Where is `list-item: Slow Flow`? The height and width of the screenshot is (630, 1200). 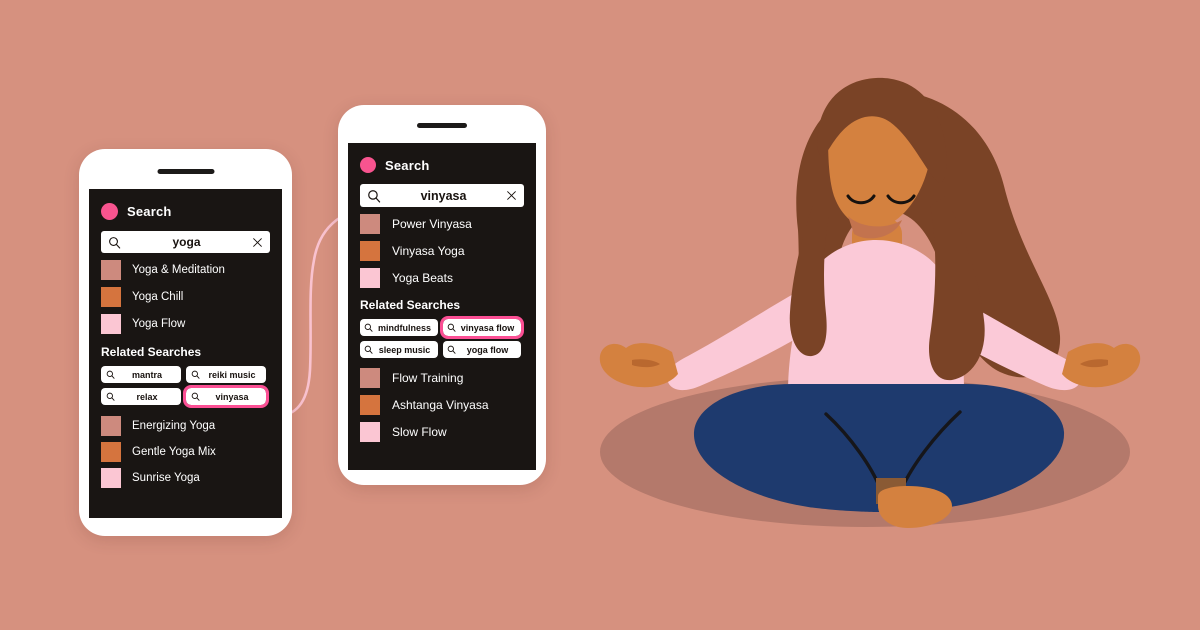 list-item: Slow Flow is located at coordinates (442, 432).